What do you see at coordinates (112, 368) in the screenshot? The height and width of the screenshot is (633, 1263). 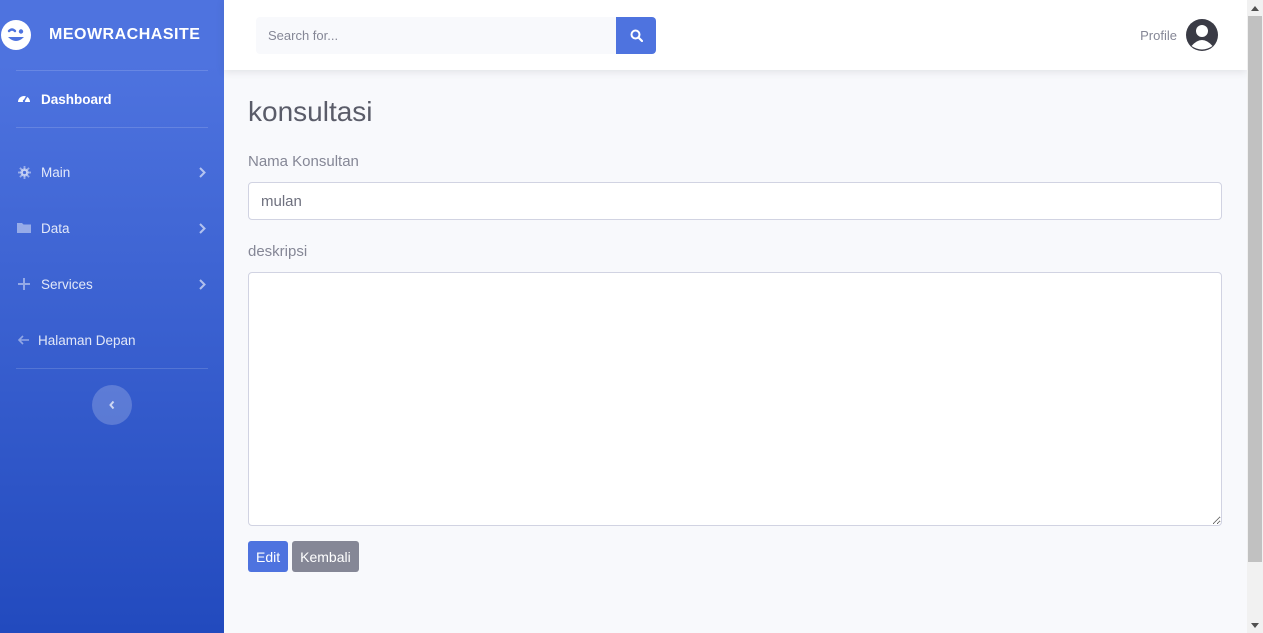 I see `sidebar-divider` at bounding box center [112, 368].